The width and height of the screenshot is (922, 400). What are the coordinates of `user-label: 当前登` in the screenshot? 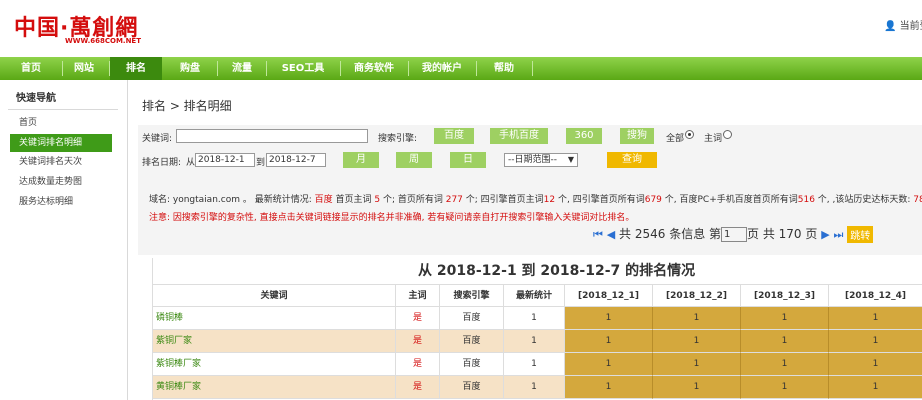 It's located at (910, 26).